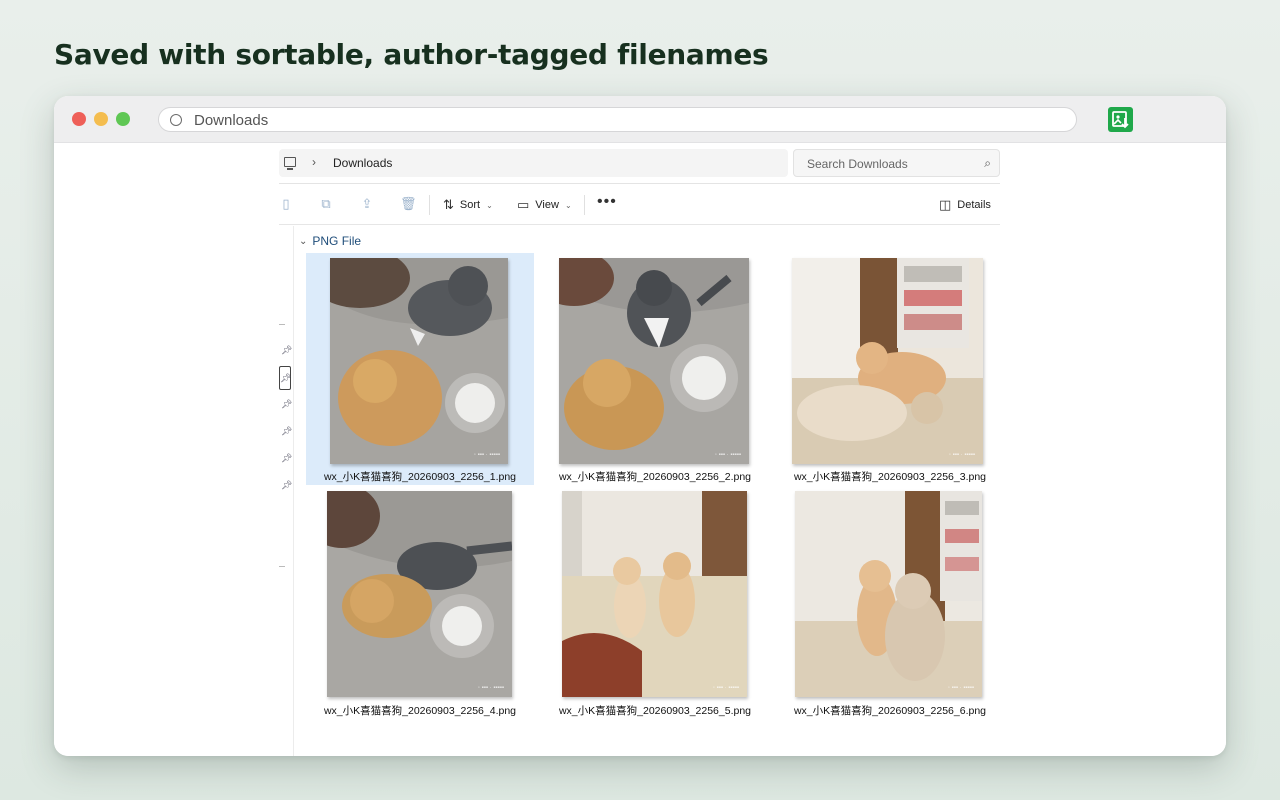  I want to click on file-name: wx_小K喜猫喜狗_20260903_2256_6.png, so click(890, 711).